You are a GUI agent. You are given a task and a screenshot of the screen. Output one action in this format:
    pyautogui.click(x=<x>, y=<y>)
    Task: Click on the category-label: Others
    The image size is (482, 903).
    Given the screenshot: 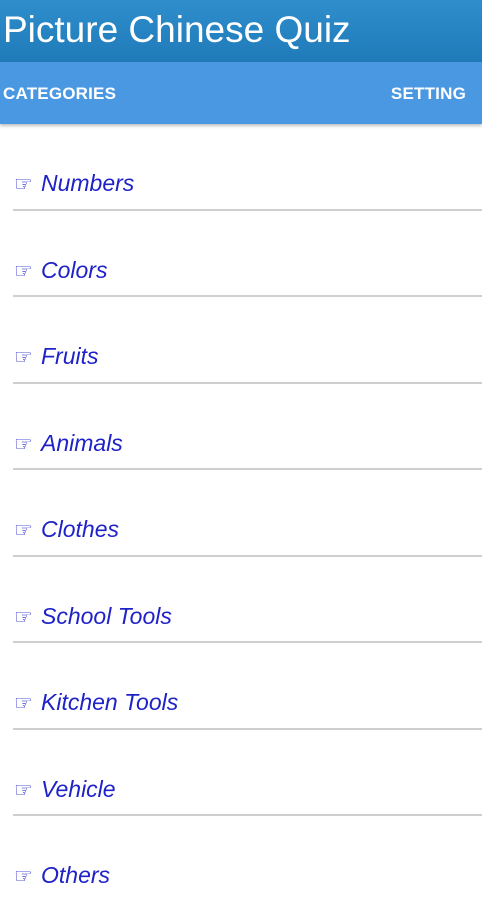 What is the action you would take?
    pyautogui.click(x=76, y=875)
    